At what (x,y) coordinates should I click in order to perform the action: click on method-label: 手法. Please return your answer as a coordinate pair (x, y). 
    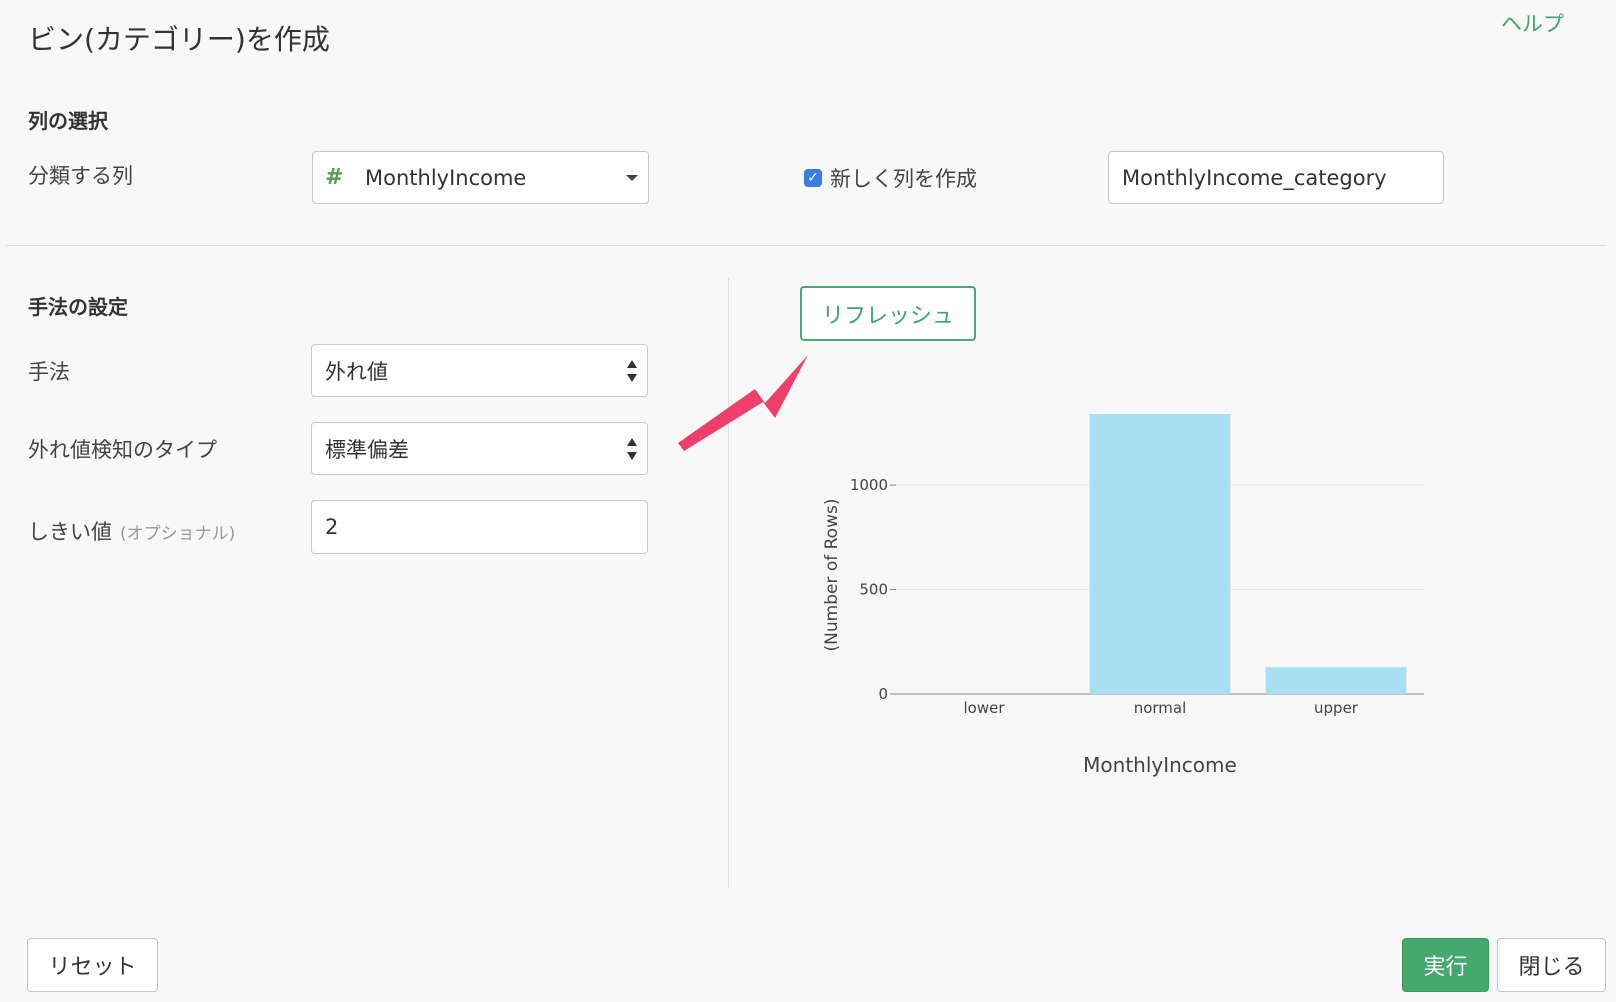
    Looking at the image, I should click on (49, 372).